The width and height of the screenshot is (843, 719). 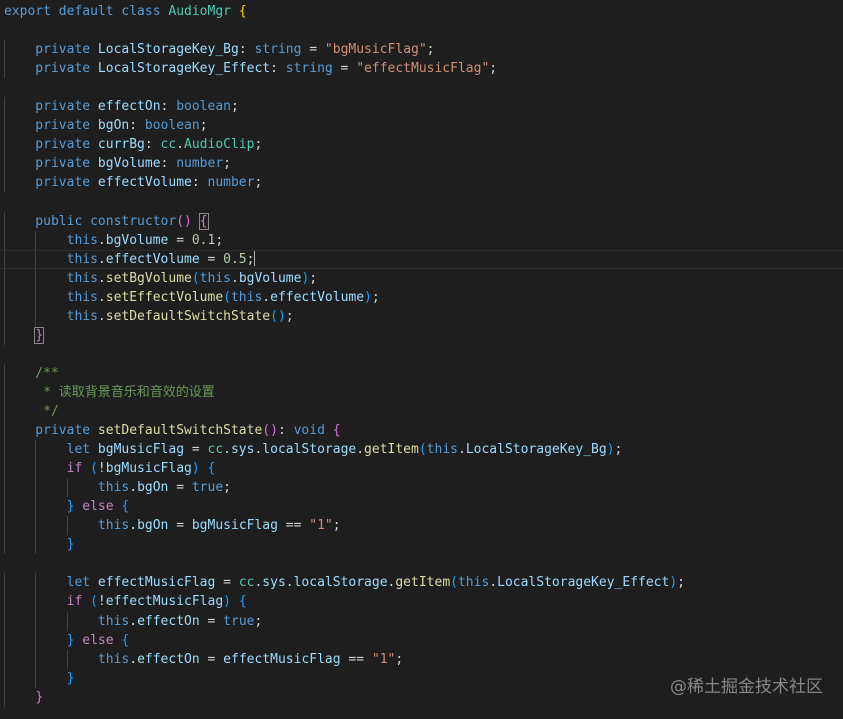 What do you see at coordinates (383, 659) in the screenshot?
I see `code-token: "1"` at bounding box center [383, 659].